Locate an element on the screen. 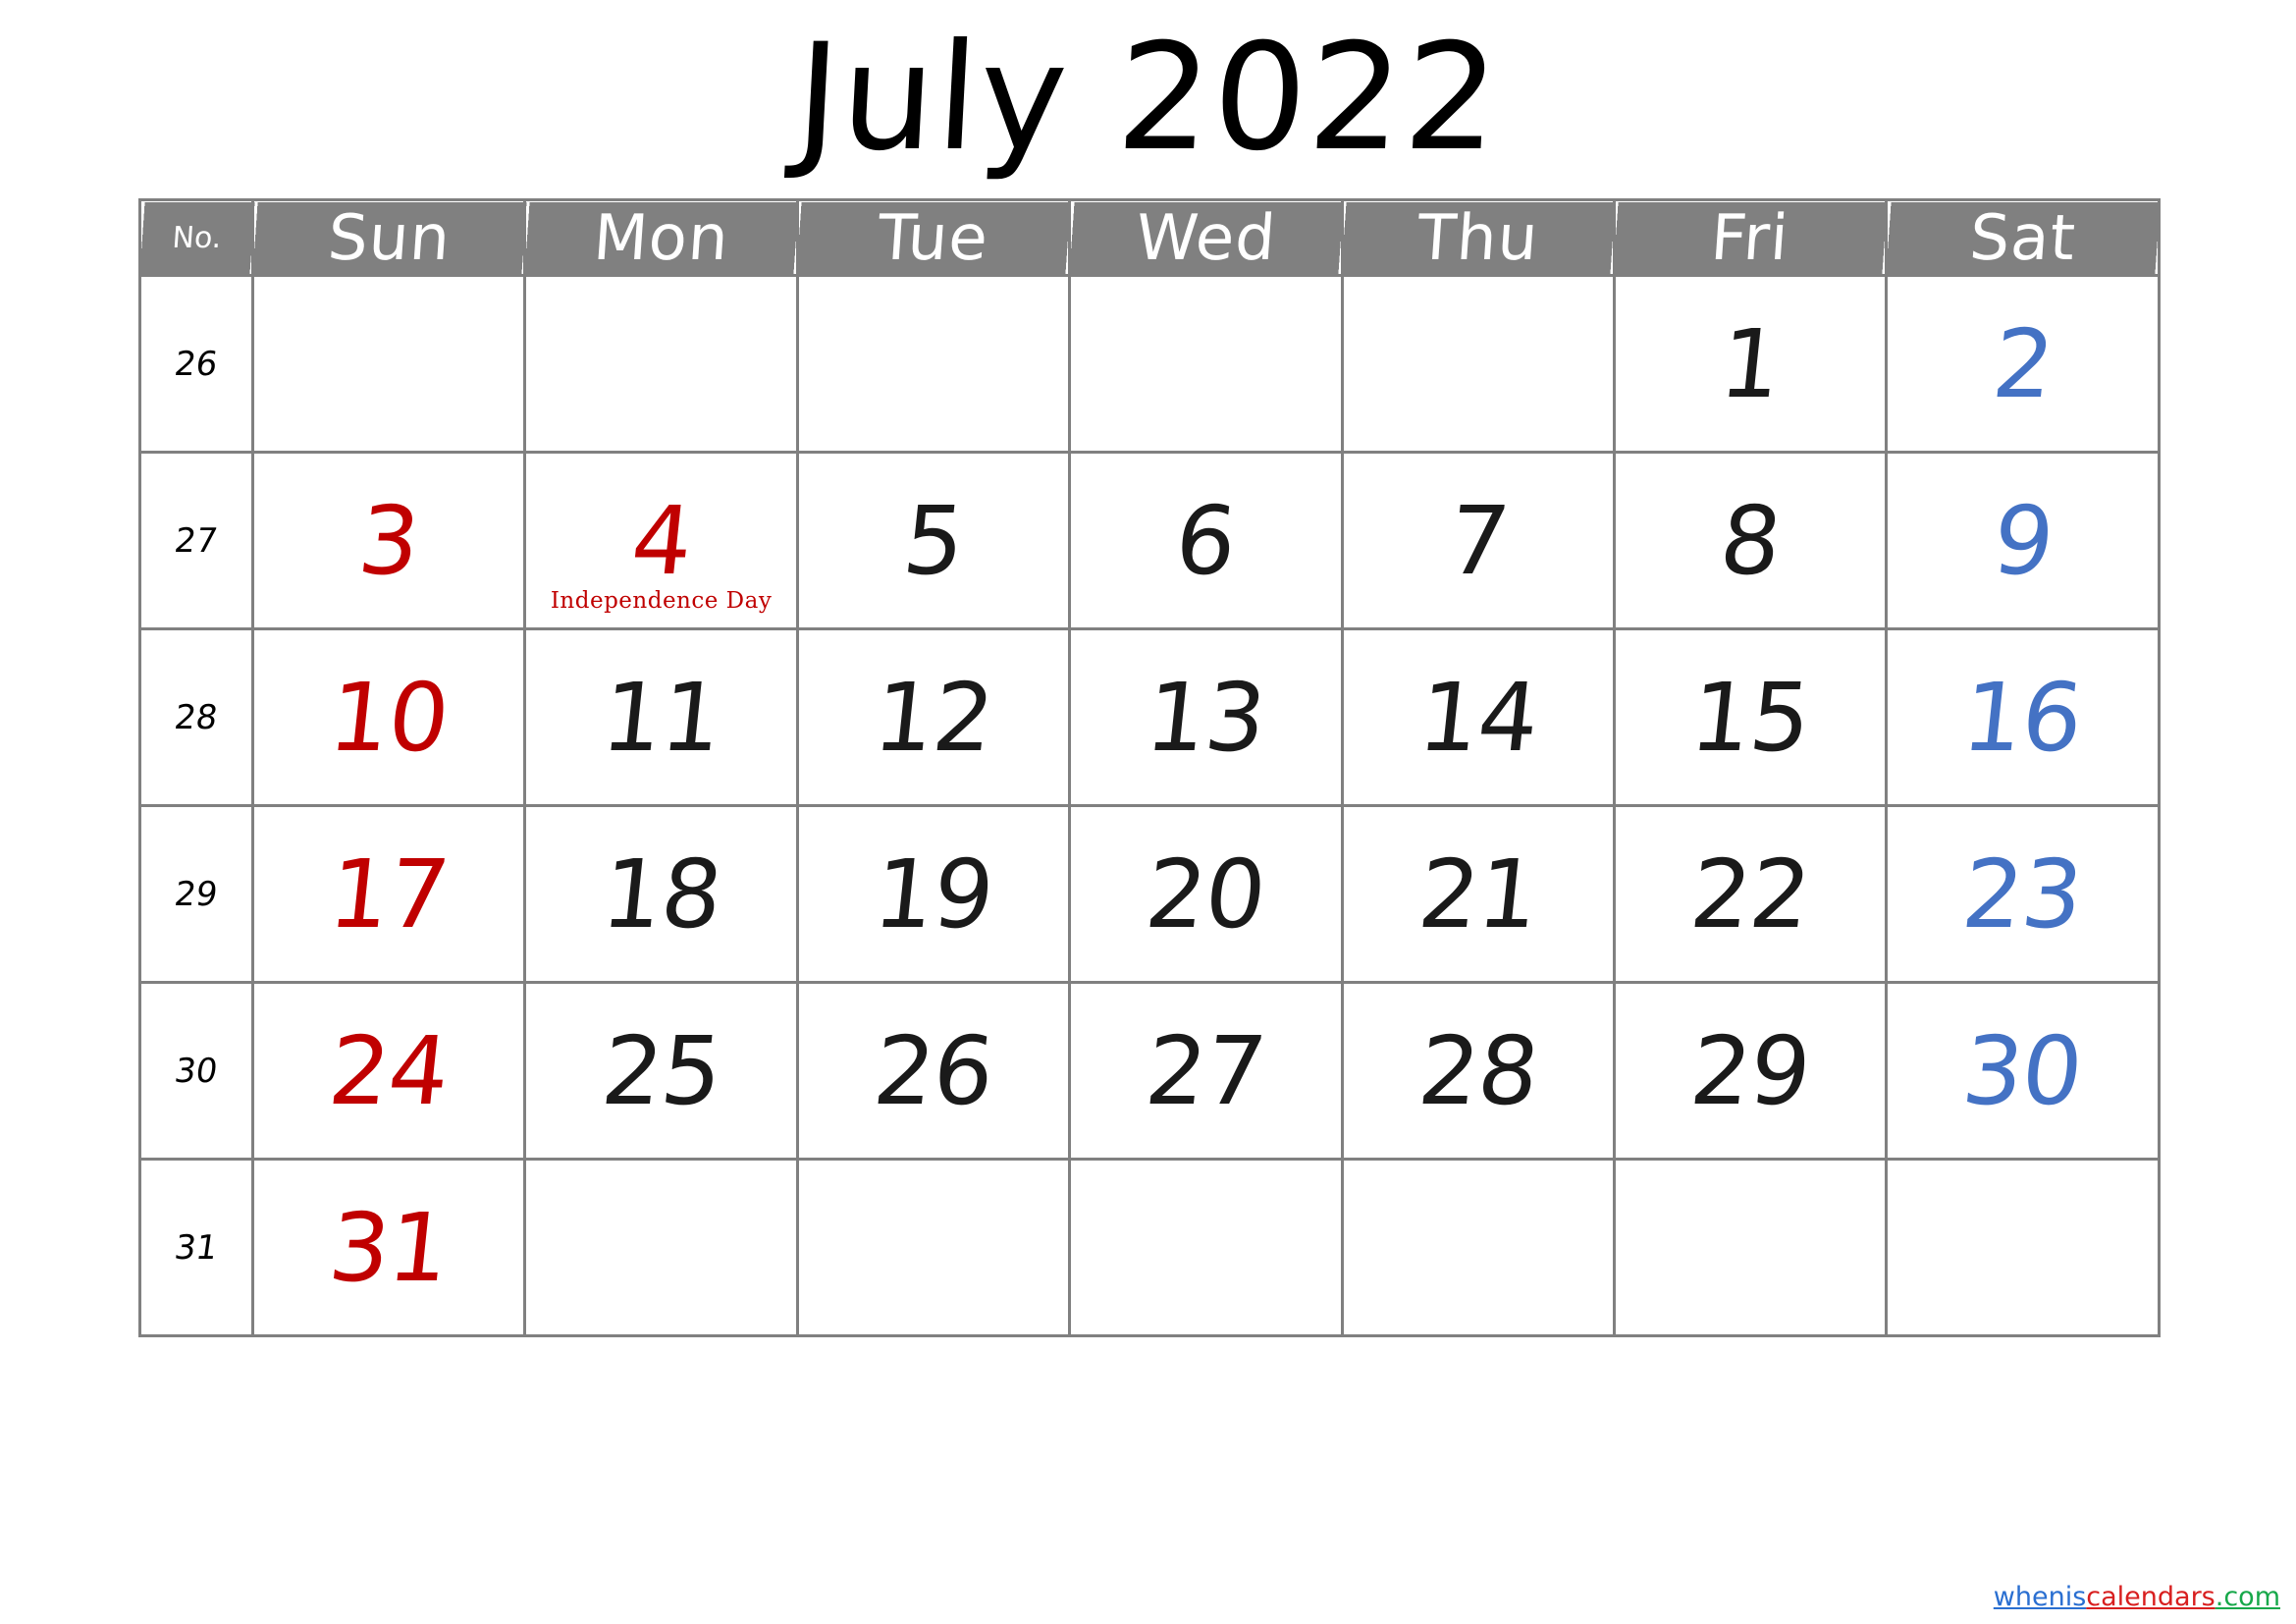  day-number: 16 is located at coordinates (2022, 717).